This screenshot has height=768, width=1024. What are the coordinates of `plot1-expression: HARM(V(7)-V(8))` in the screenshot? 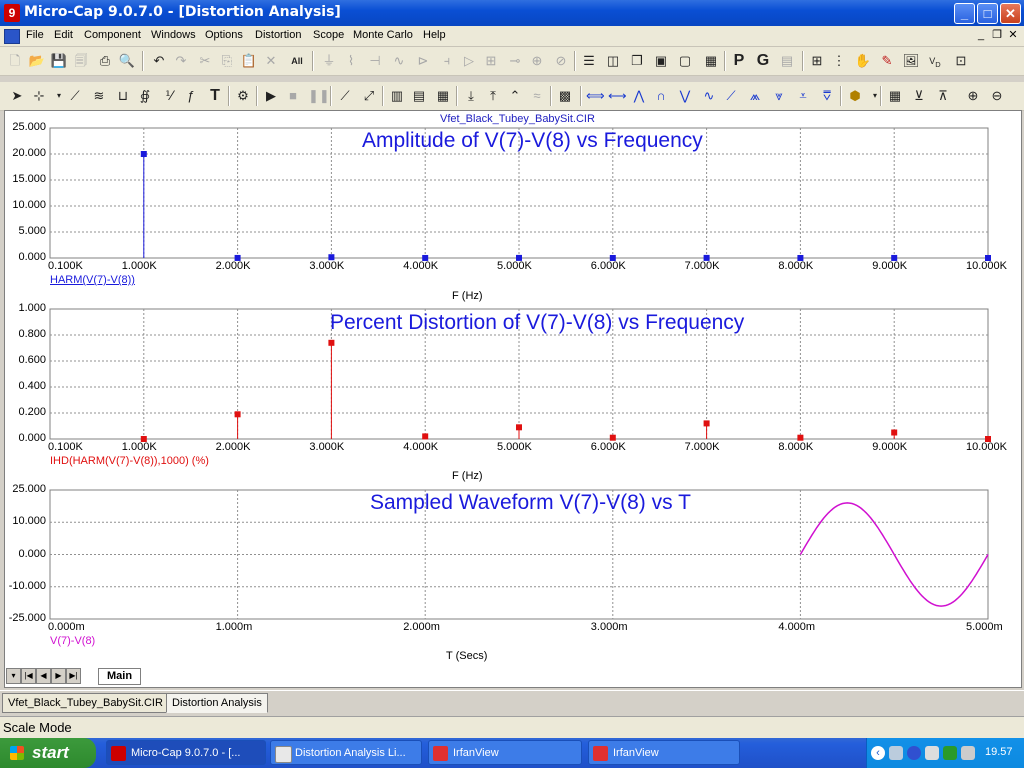 It's located at (92, 280).